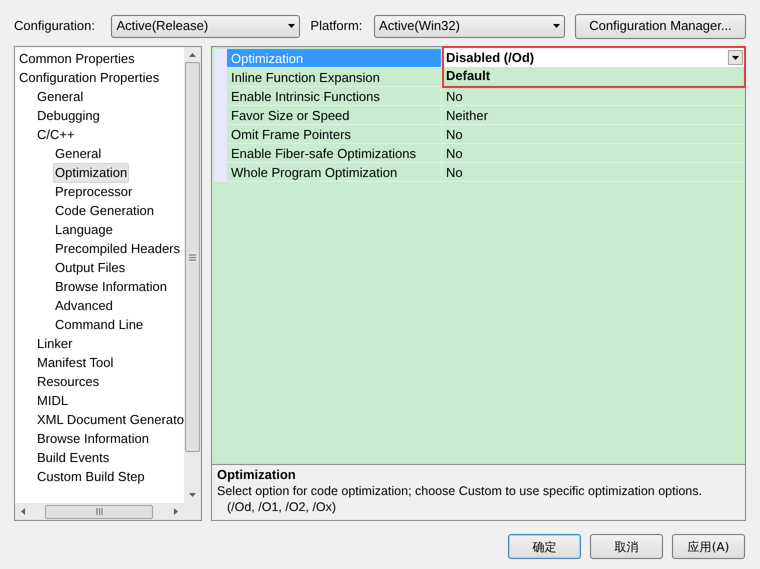  What do you see at coordinates (84, 230) in the screenshot?
I see `tree-item: Language` at bounding box center [84, 230].